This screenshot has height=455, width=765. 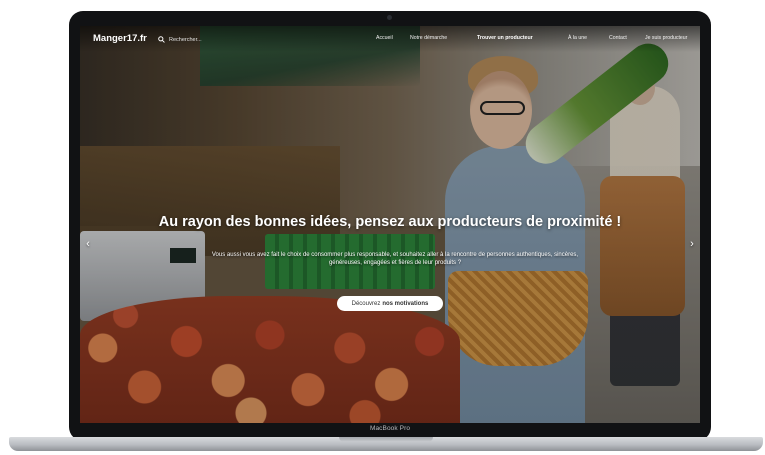 What do you see at coordinates (666, 38) in the screenshot?
I see `menu-item-je-suis-producteur: Je suis producteur` at bounding box center [666, 38].